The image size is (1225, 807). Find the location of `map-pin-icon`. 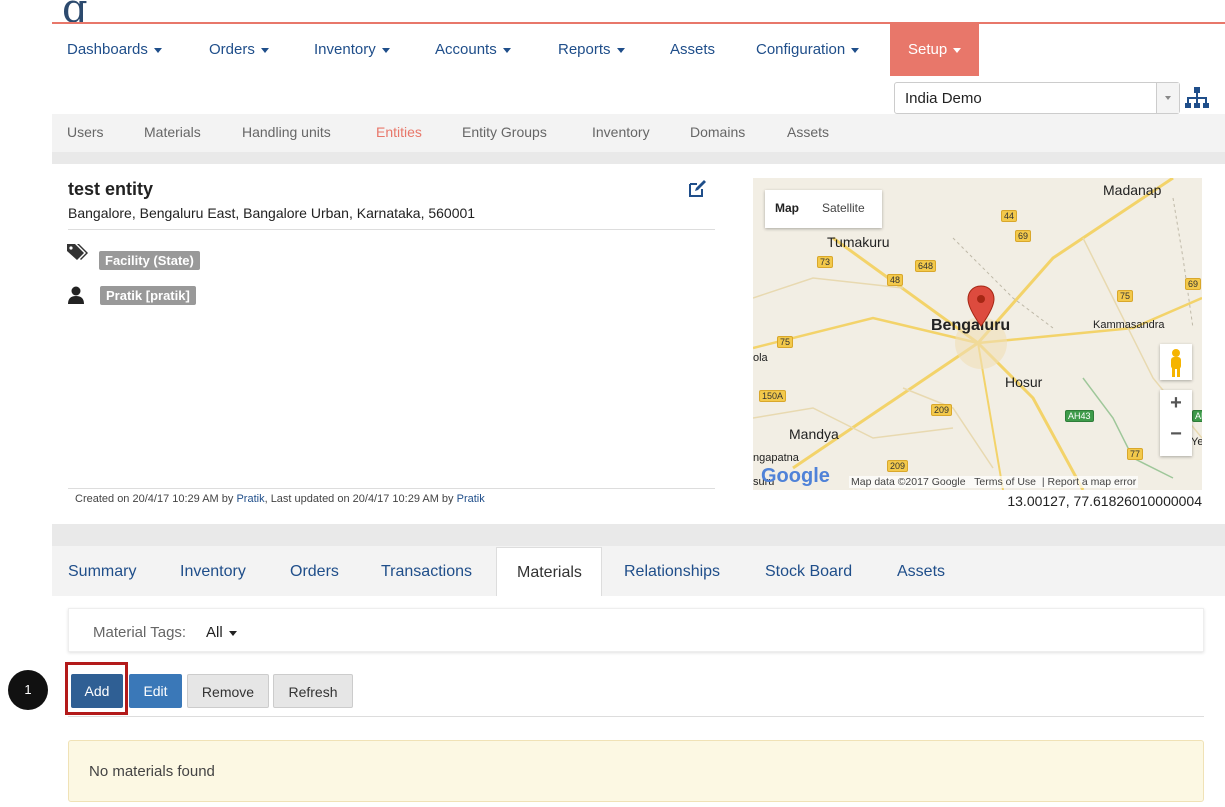

map-pin-icon is located at coordinates (981, 306).